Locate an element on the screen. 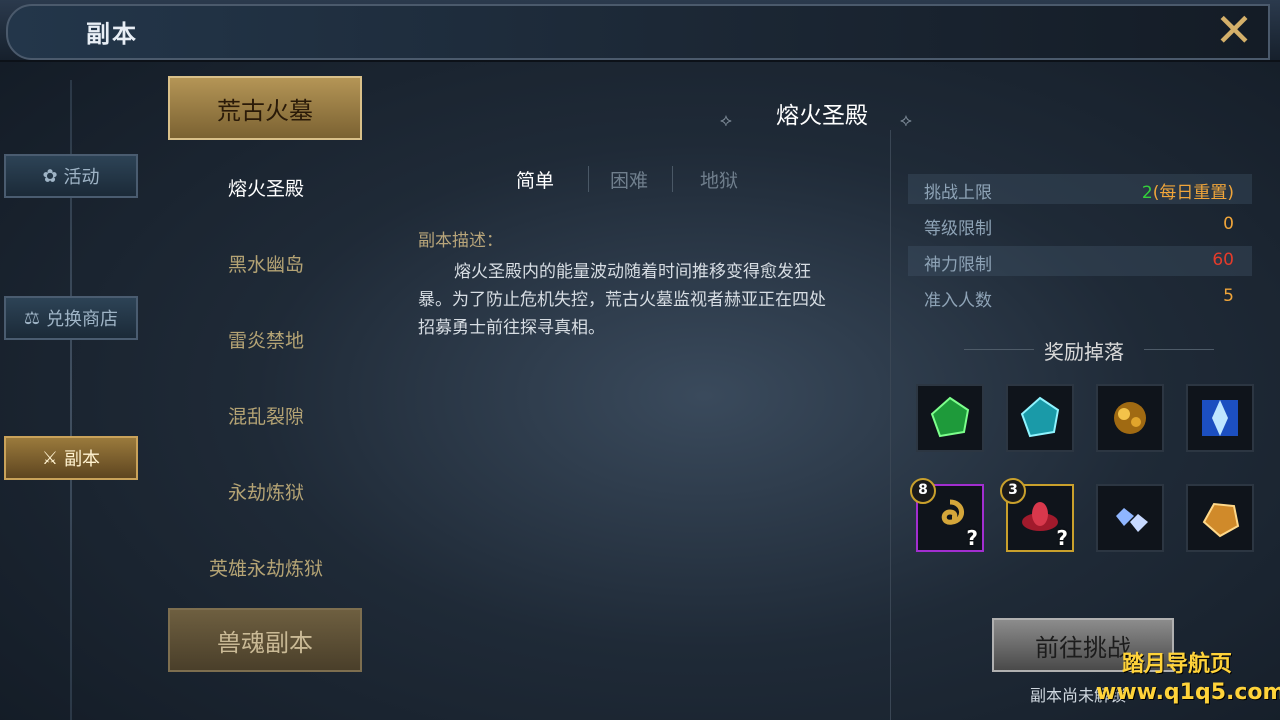 This screenshot has width=1280, height=720. tab-exchange-shop: ⚖ 兑换商店 is located at coordinates (71, 318).